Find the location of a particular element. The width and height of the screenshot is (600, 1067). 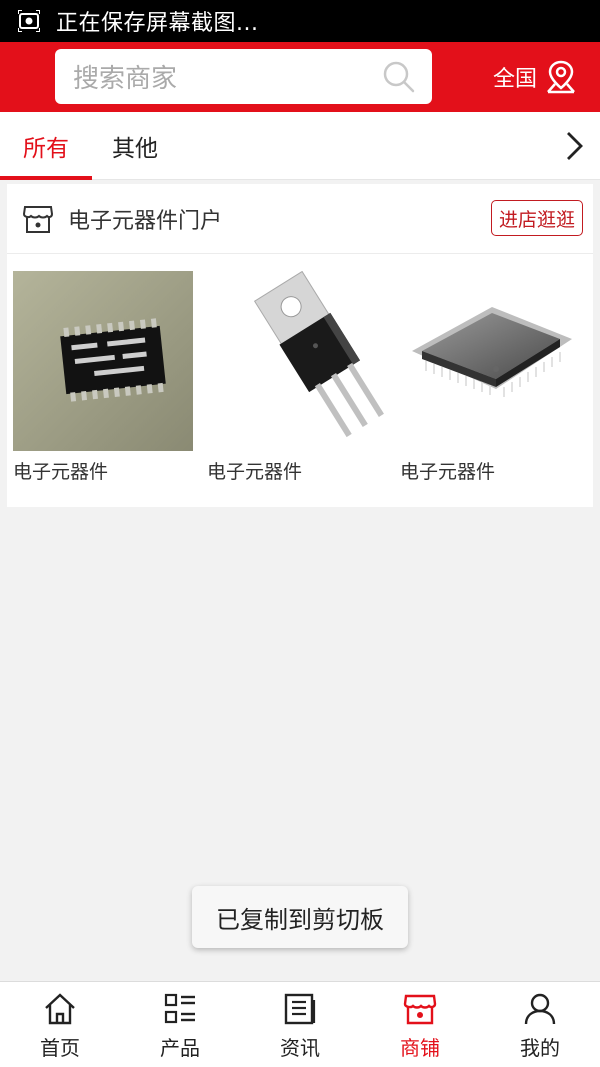

nav-label: 商铺 is located at coordinates (420, 1048).